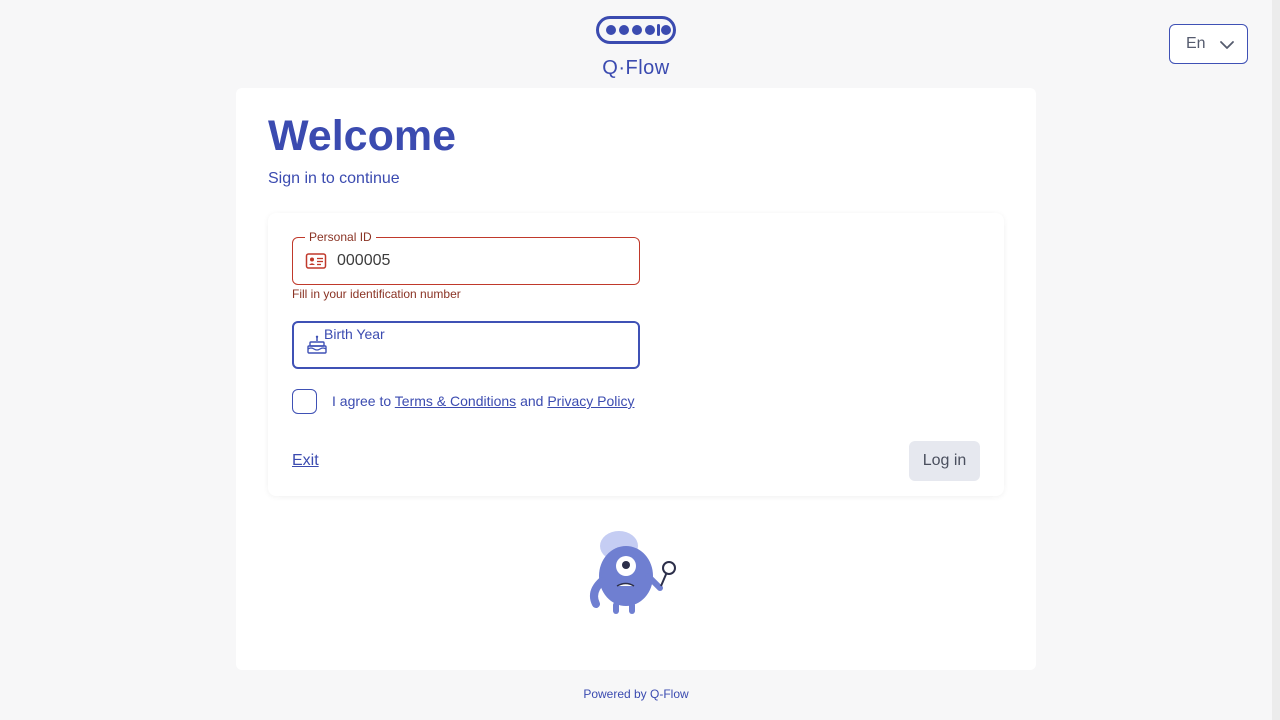 The image size is (1280, 720). What do you see at coordinates (944, 461) in the screenshot?
I see `login-button: Log in` at bounding box center [944, 461].